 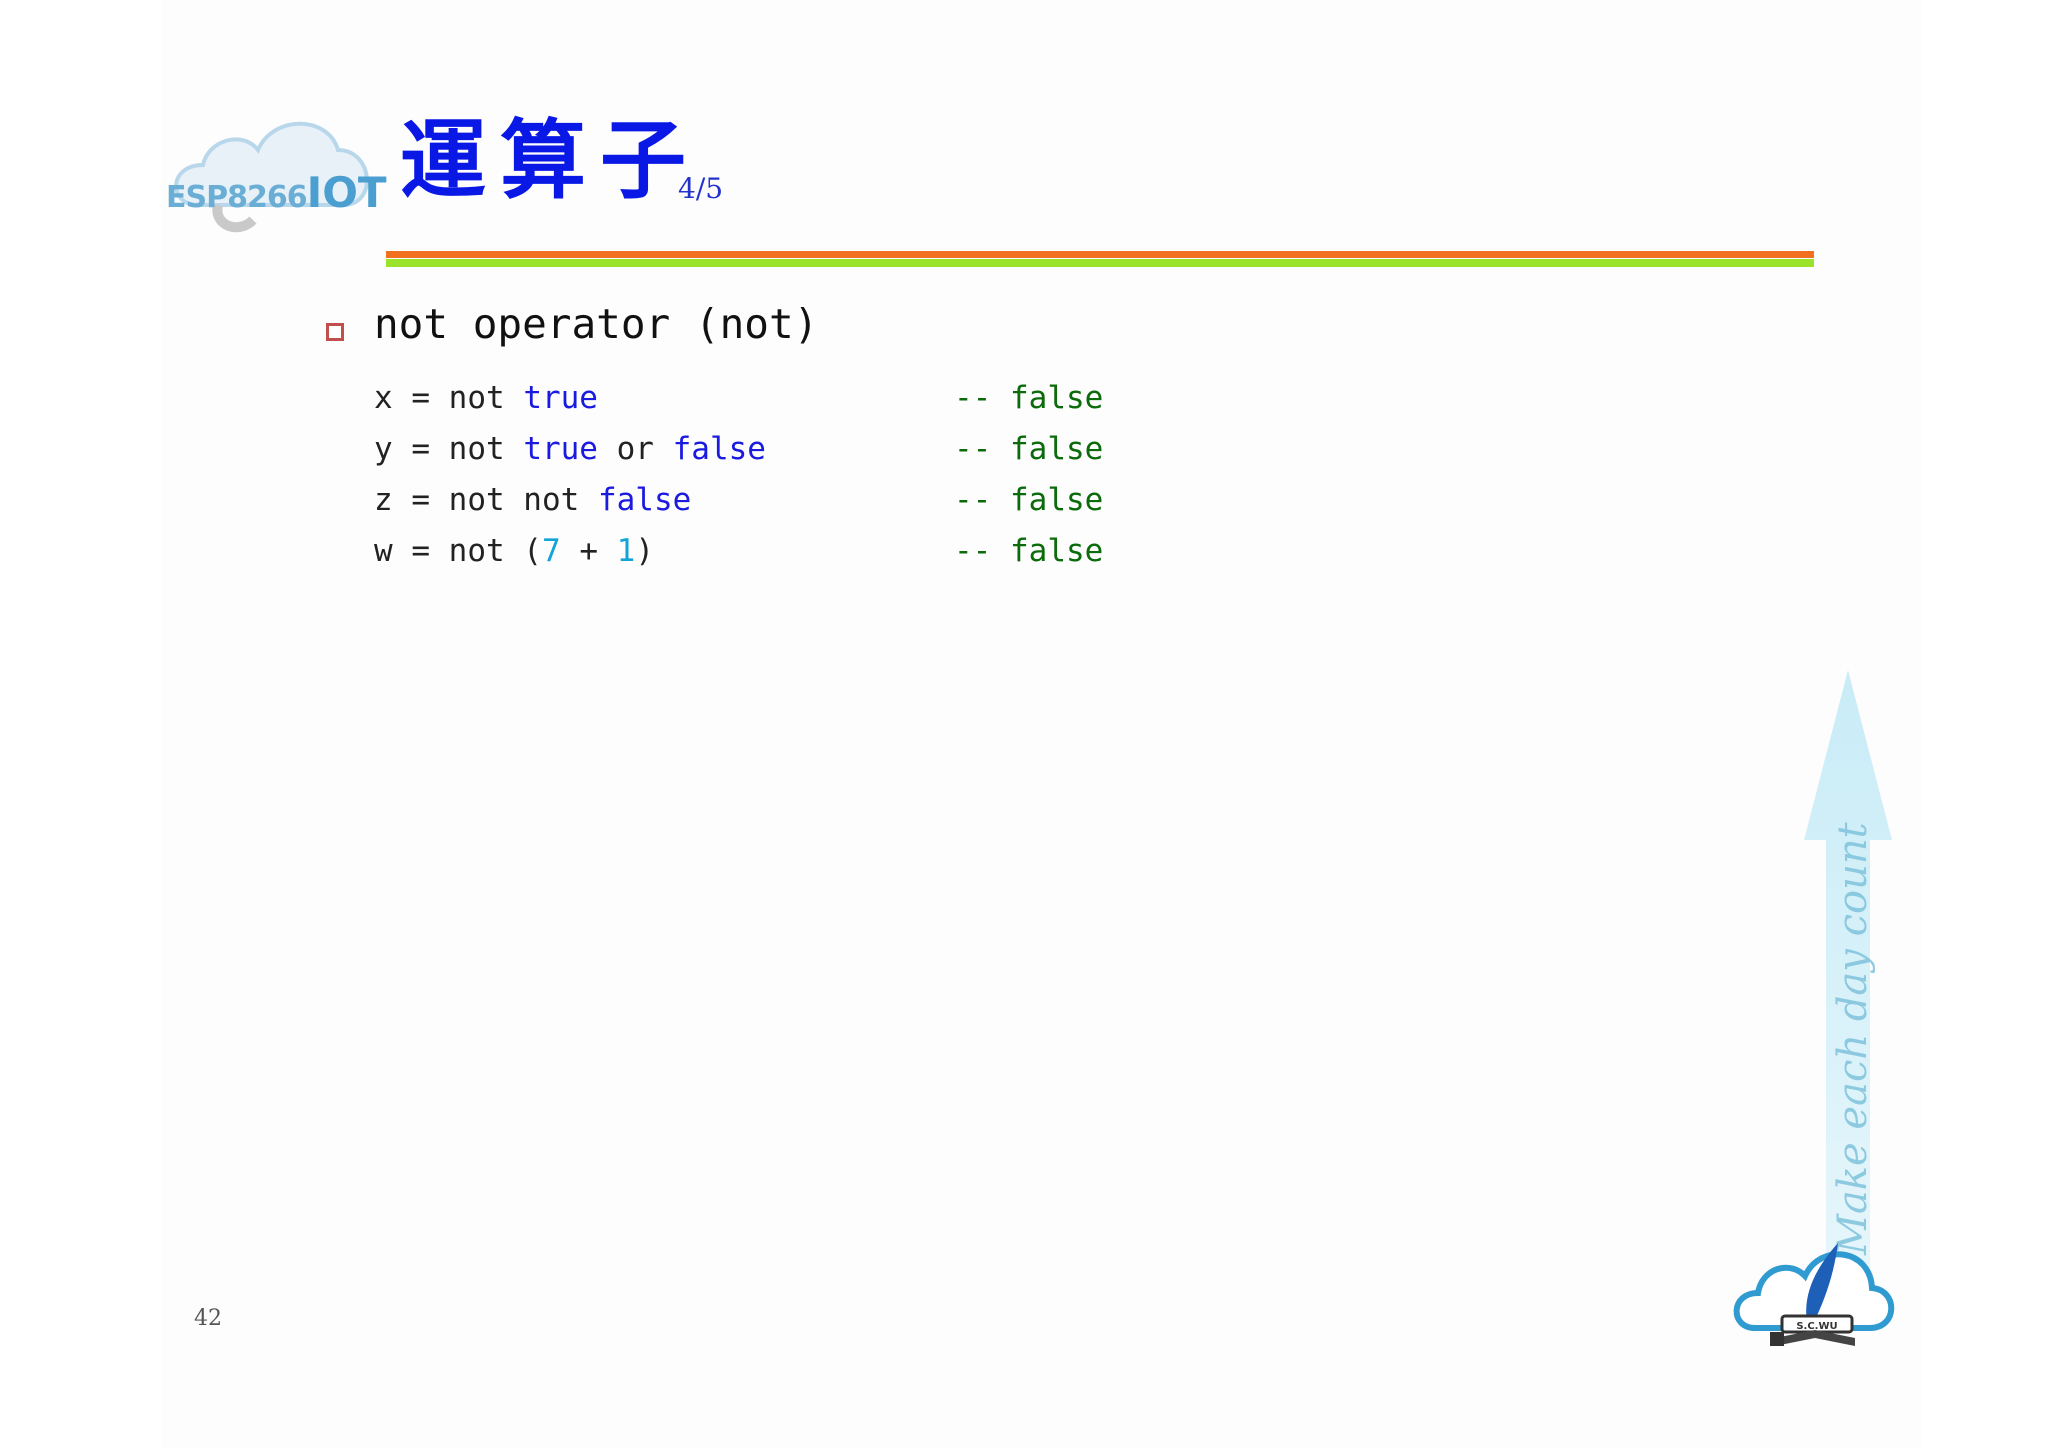 I want to click on logo-label: ESP8266IOT, so click(x=276, y=192).